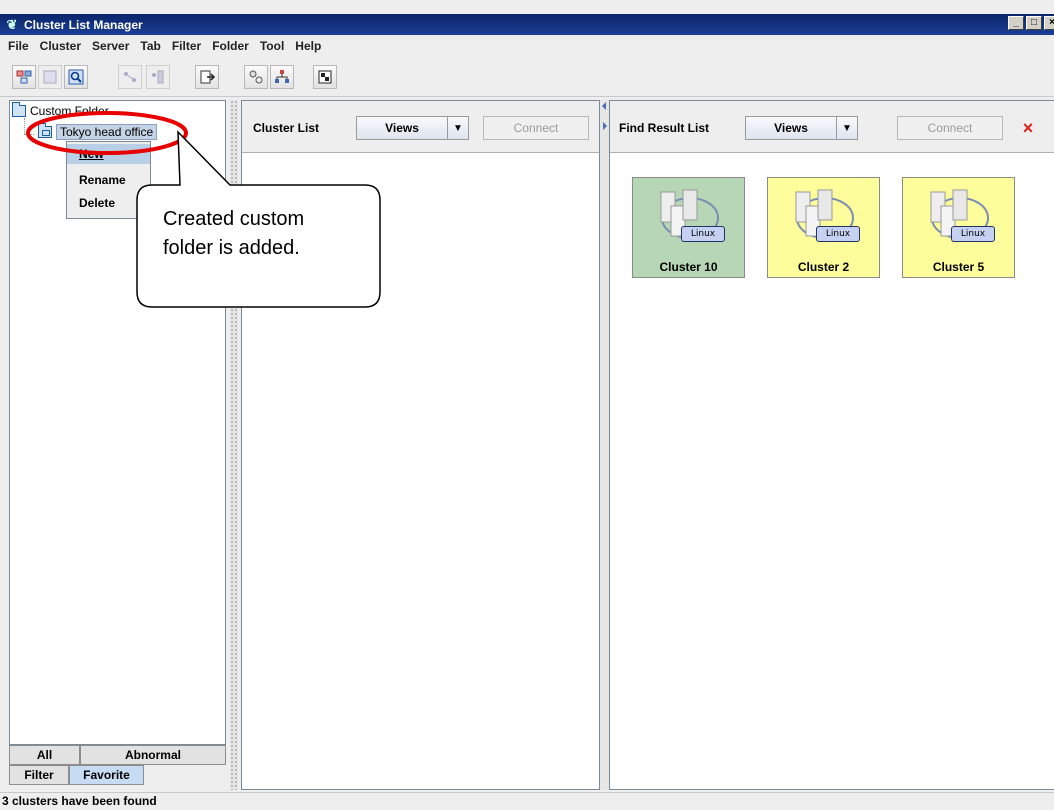 Image resolution: width=1054 pixels, height=810 pixels. I want to click on menu-cluster: Cluster, so click(60, 46).